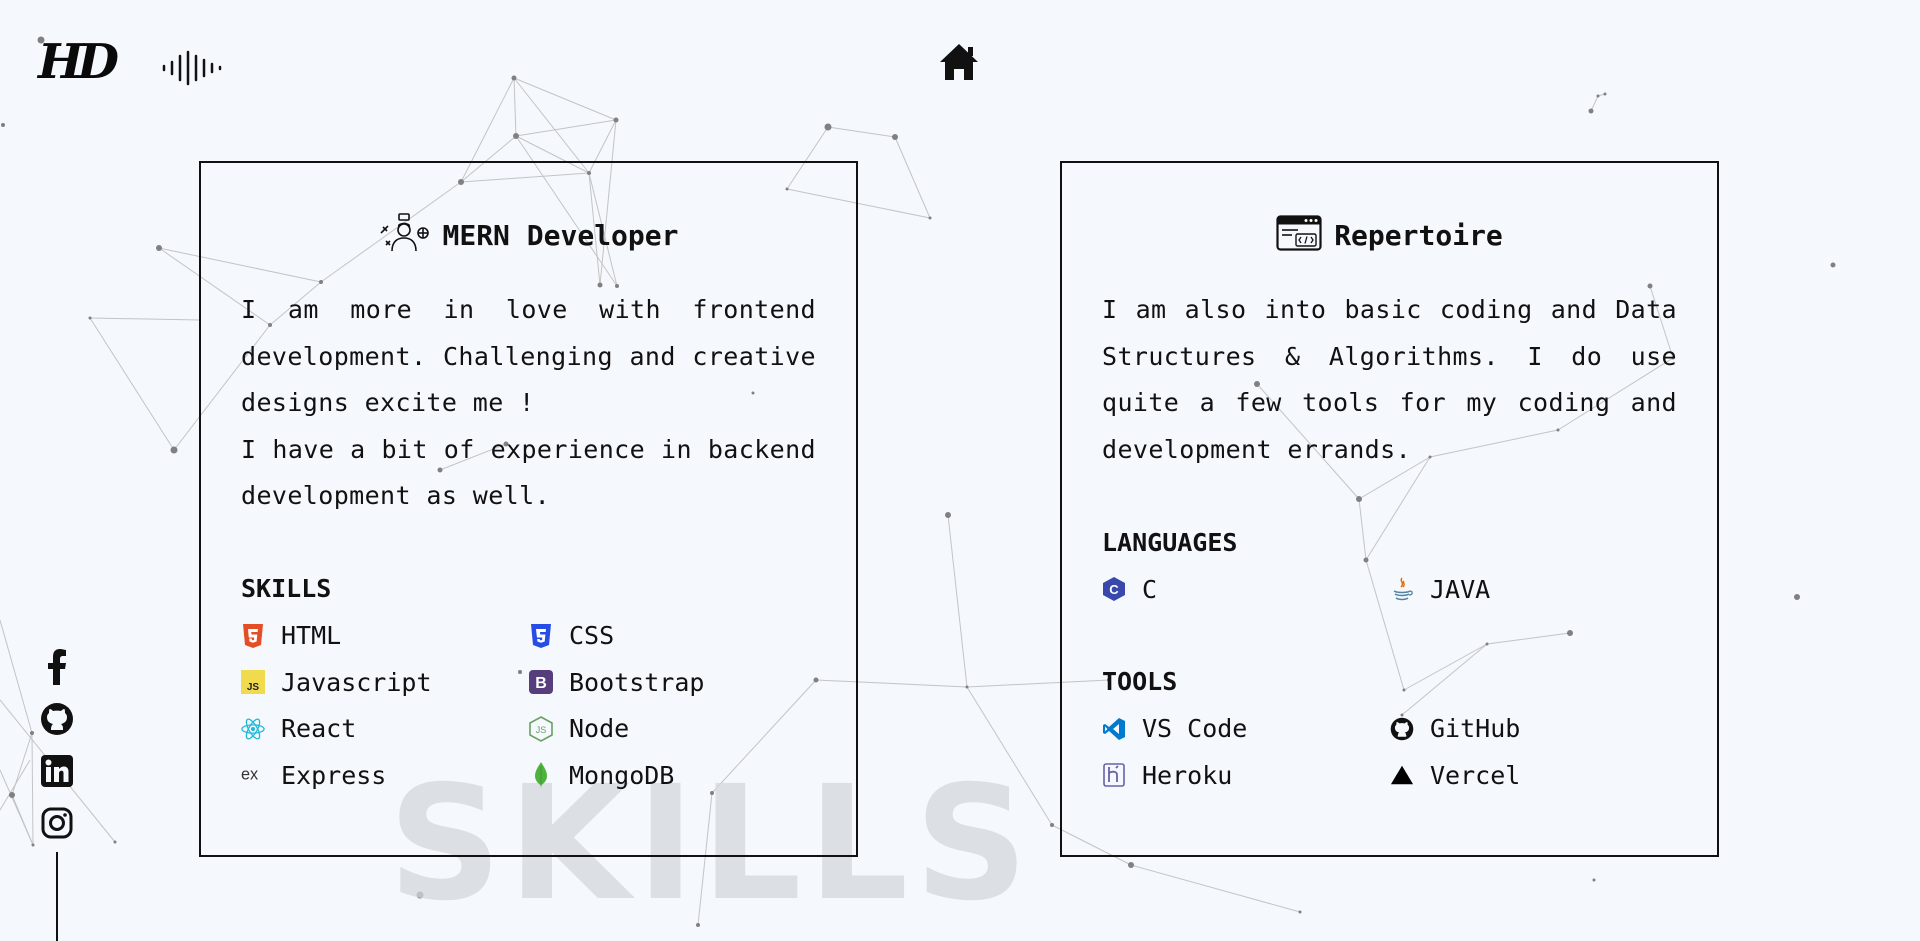 The width and height of the screenshot is (1920, 941). I want to click on logo-text: HD, so click(78, 62).